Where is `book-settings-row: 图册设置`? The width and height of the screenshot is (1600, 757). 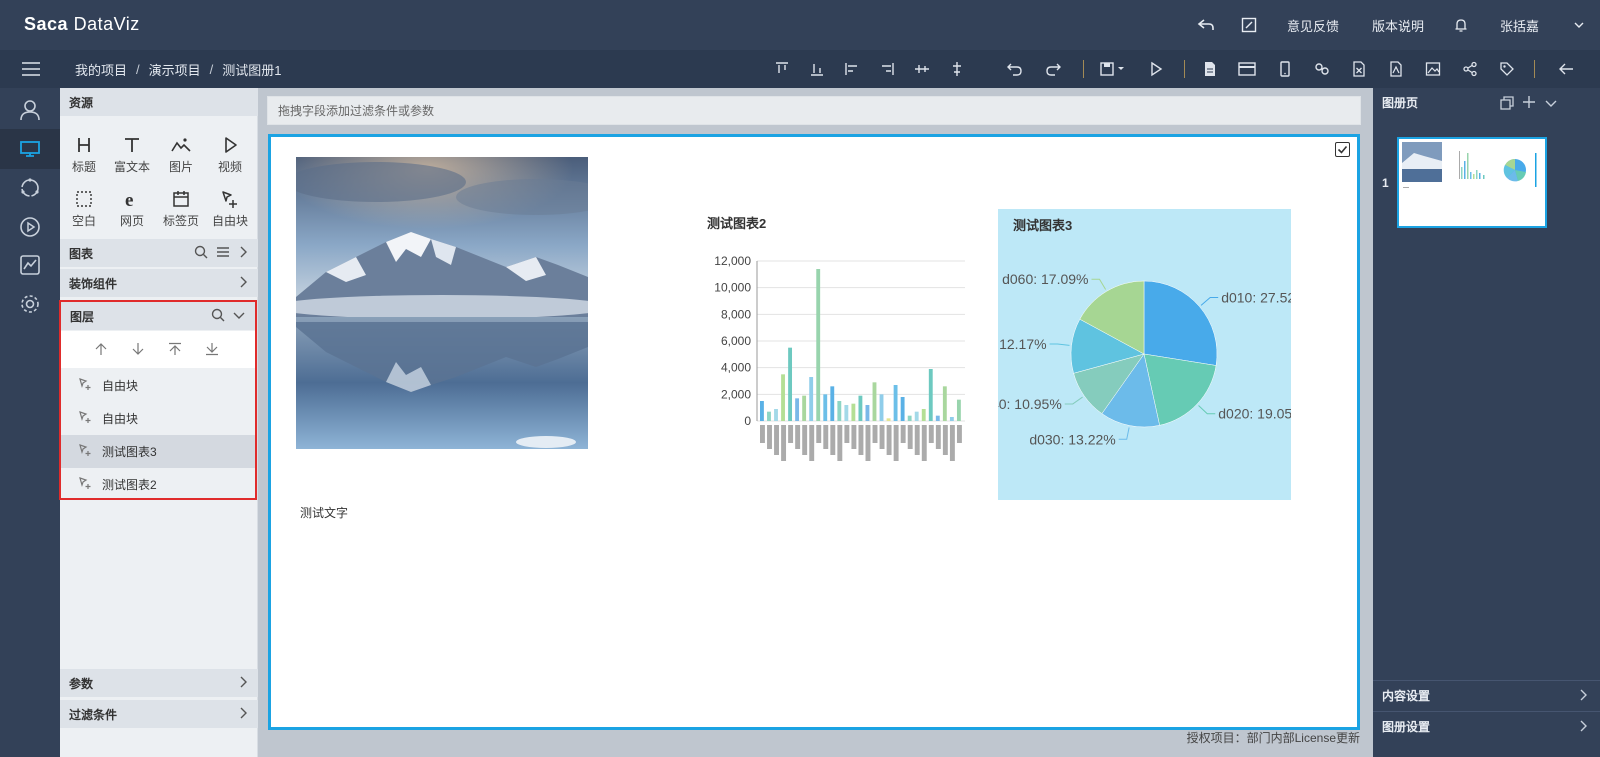 book-settings-row: 图册设置 is located at coordinates (1486, 726).